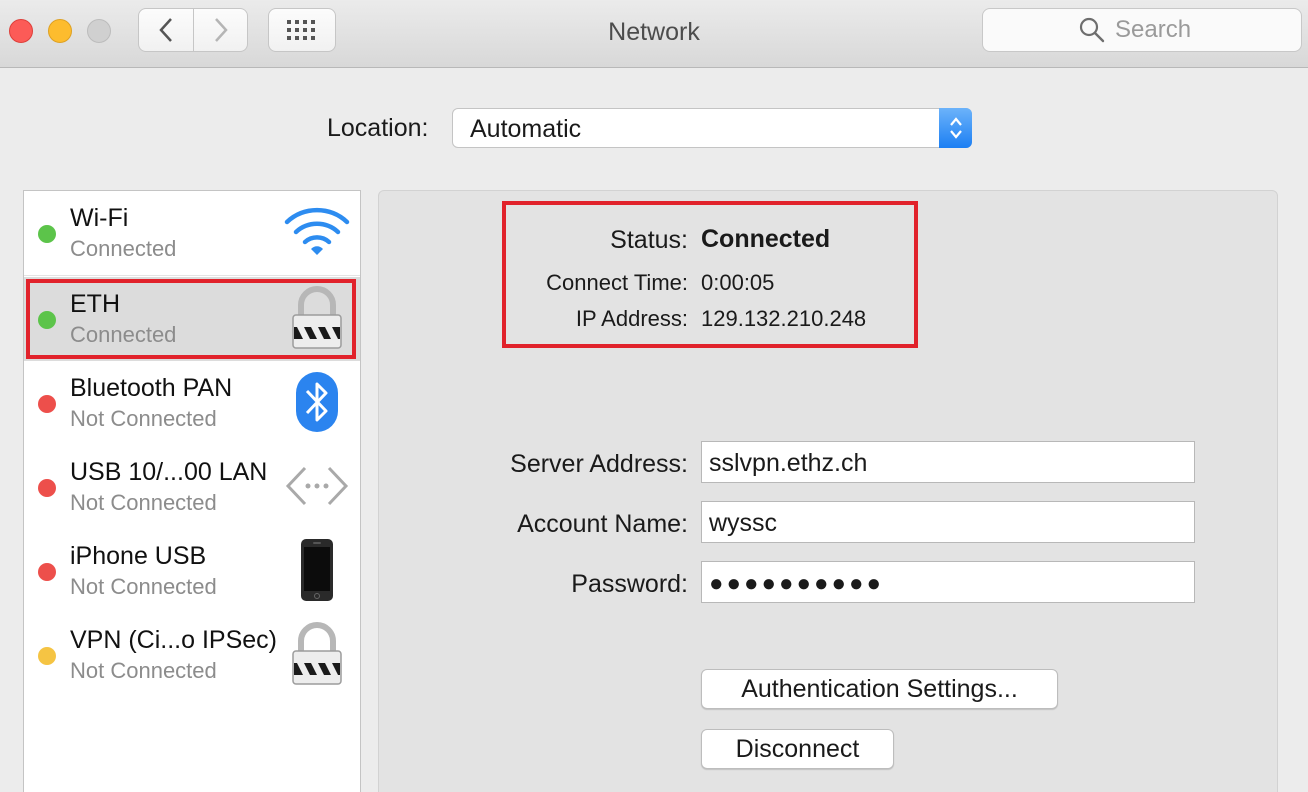  Describe the element at coordinates (192, 403) in the screenshot. I see `service-item-bluetooth-pan: Bluetooth PAN Not Connected` at that location.